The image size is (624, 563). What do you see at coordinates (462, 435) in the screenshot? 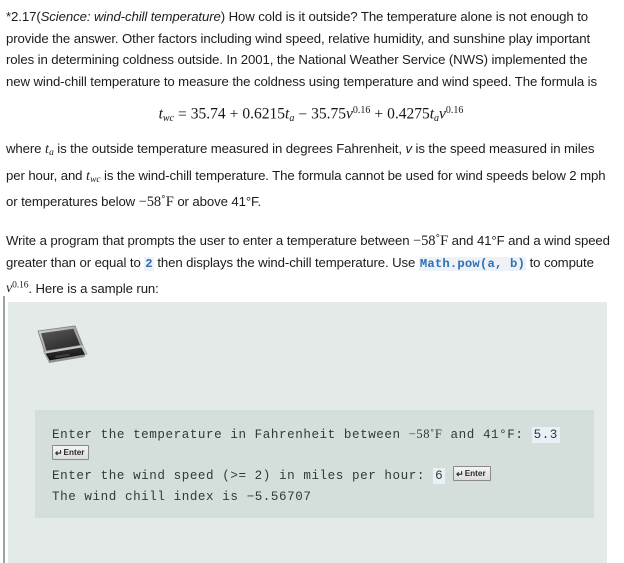
I see `prompt-temperature-mid: and` at bounding box center [462, 435].